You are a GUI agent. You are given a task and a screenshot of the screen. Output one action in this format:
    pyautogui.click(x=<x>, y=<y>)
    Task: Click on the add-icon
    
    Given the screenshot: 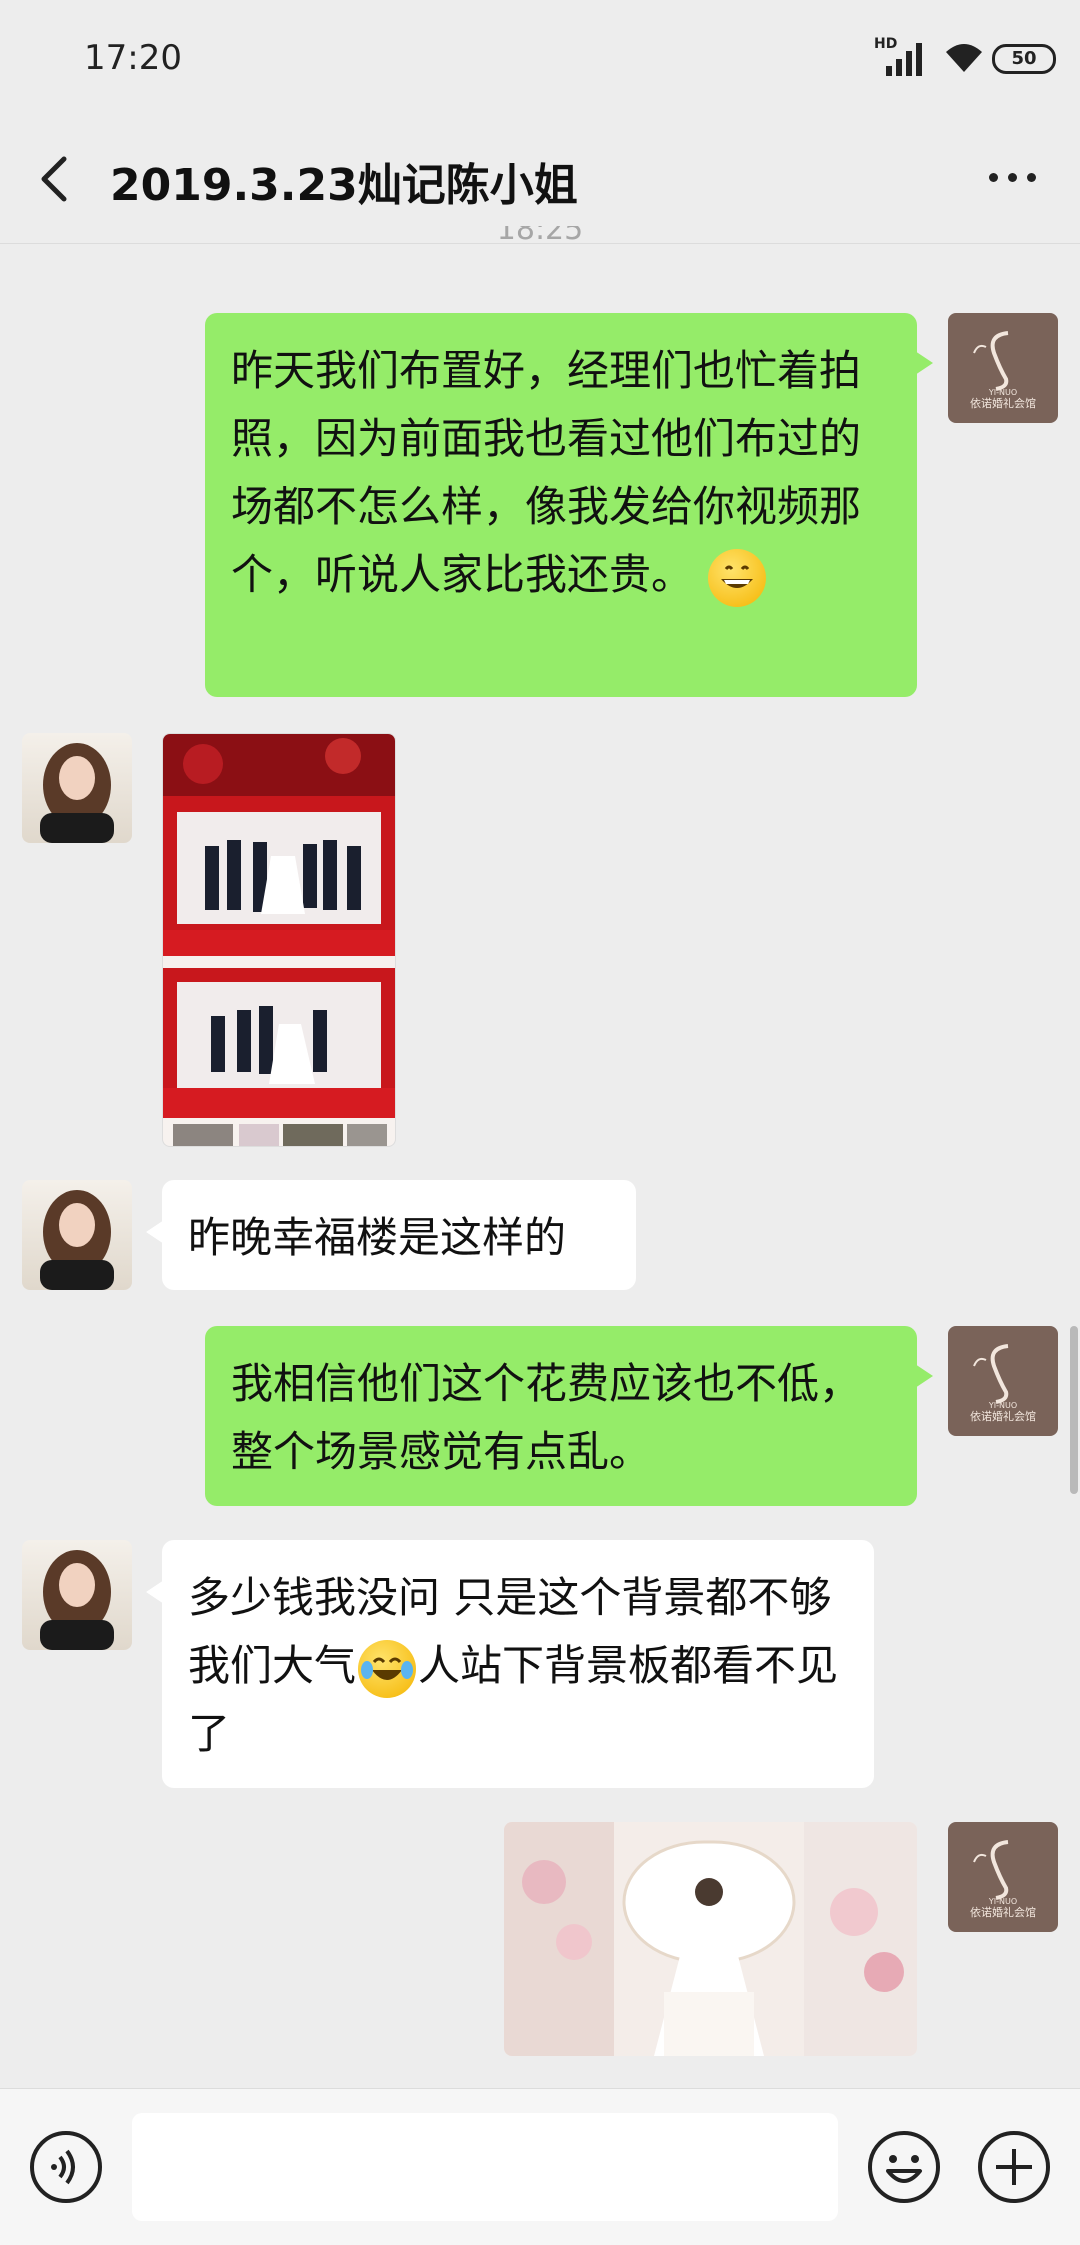 What is the action you would take?
    pyautogui.click(x=1014, y=2167)
    